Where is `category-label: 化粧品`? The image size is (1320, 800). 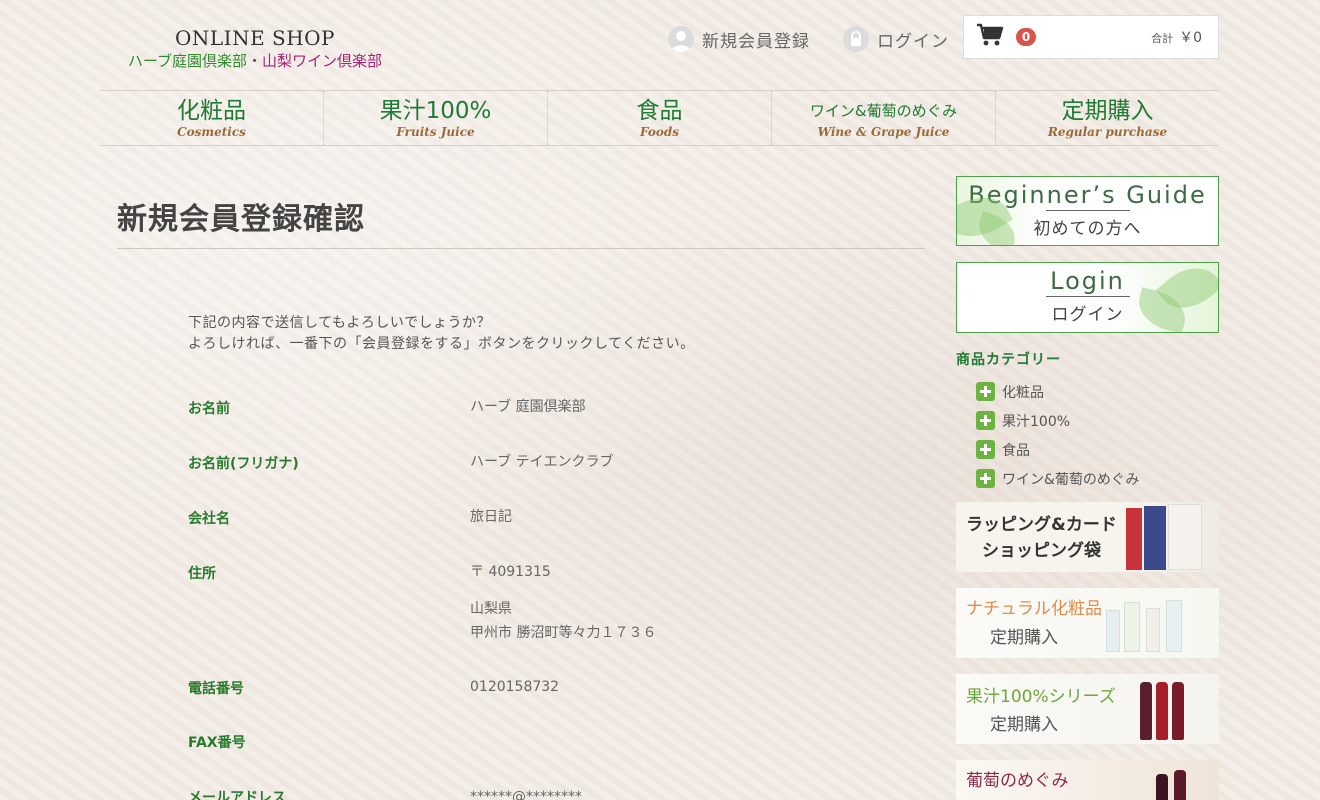 category-label: 化粧品 is located at coordinates (1023, 392).